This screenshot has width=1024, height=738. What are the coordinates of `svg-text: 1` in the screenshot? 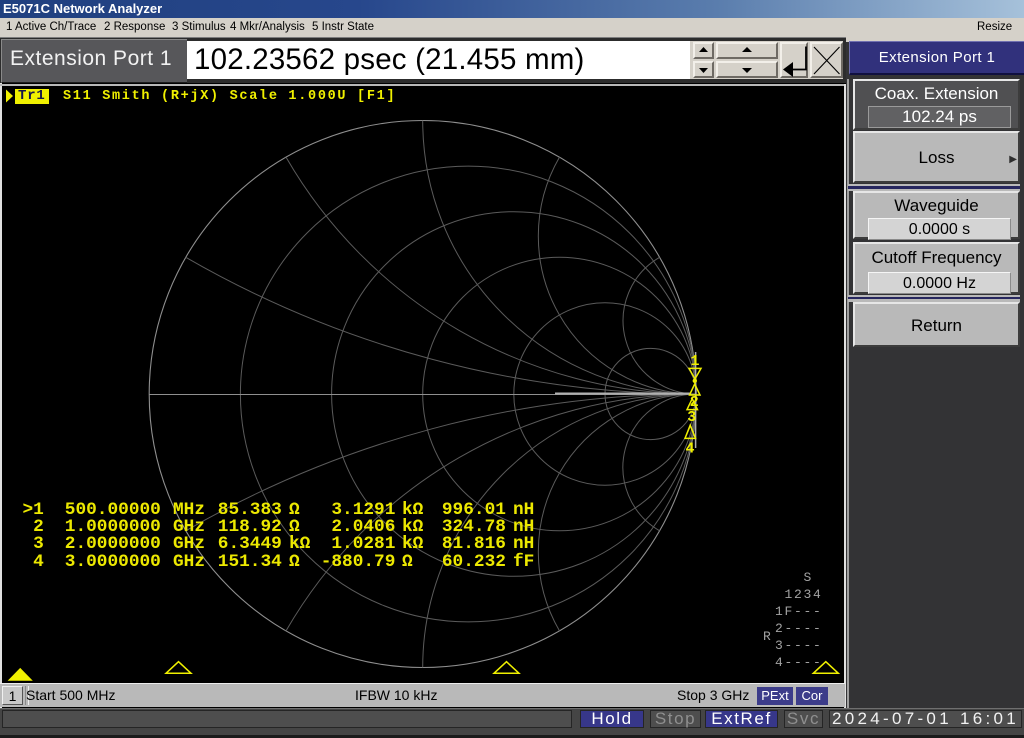 It's located at (694, 361).